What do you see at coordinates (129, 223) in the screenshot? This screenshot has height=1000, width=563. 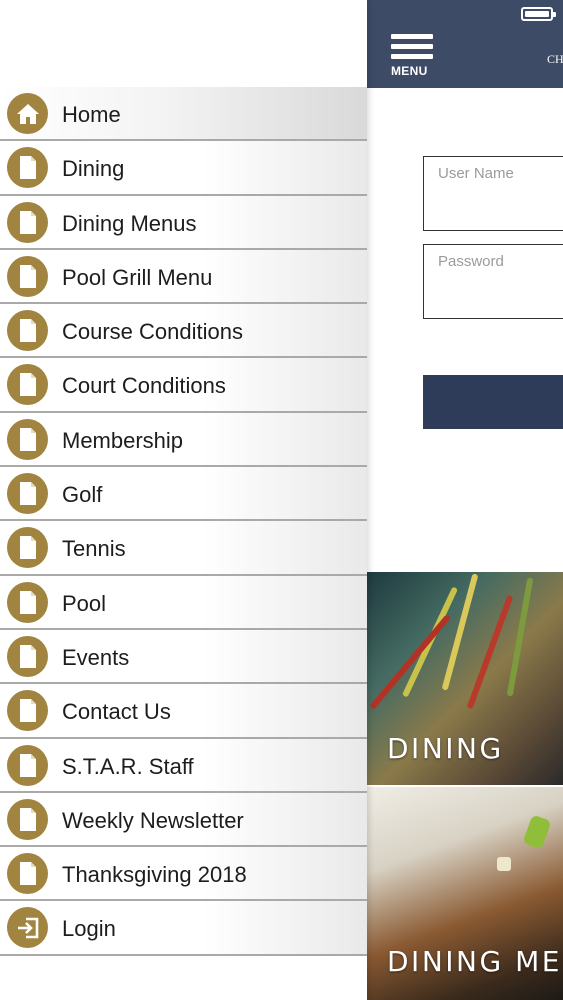 I see `drawer-item-label: Dining Menus` at bounding box center [129, 223].